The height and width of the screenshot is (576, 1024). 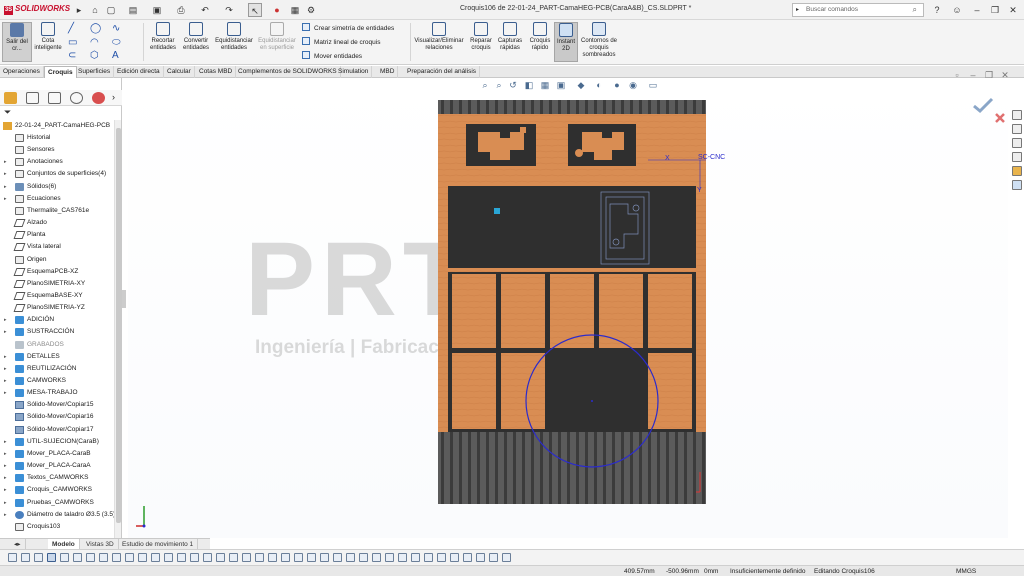 I want to click on search-icon: ⌕, so click(x=915, y=10).